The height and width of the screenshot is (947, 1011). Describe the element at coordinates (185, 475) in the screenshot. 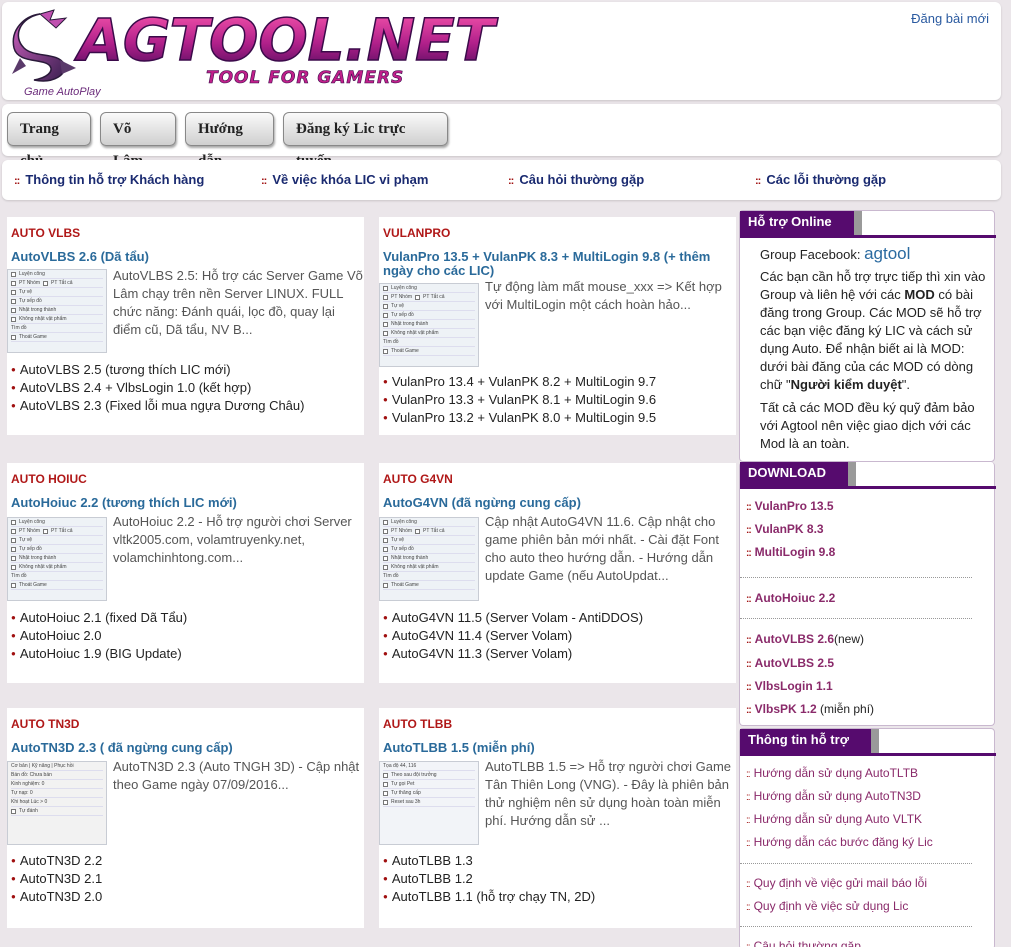

I see `card-tag: AUTO HOIUC` at that location.